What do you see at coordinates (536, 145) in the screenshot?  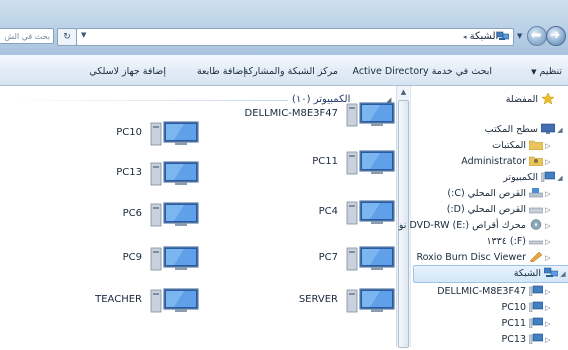 I see `libraries-folder-icon` at bounding box center [536, 145].